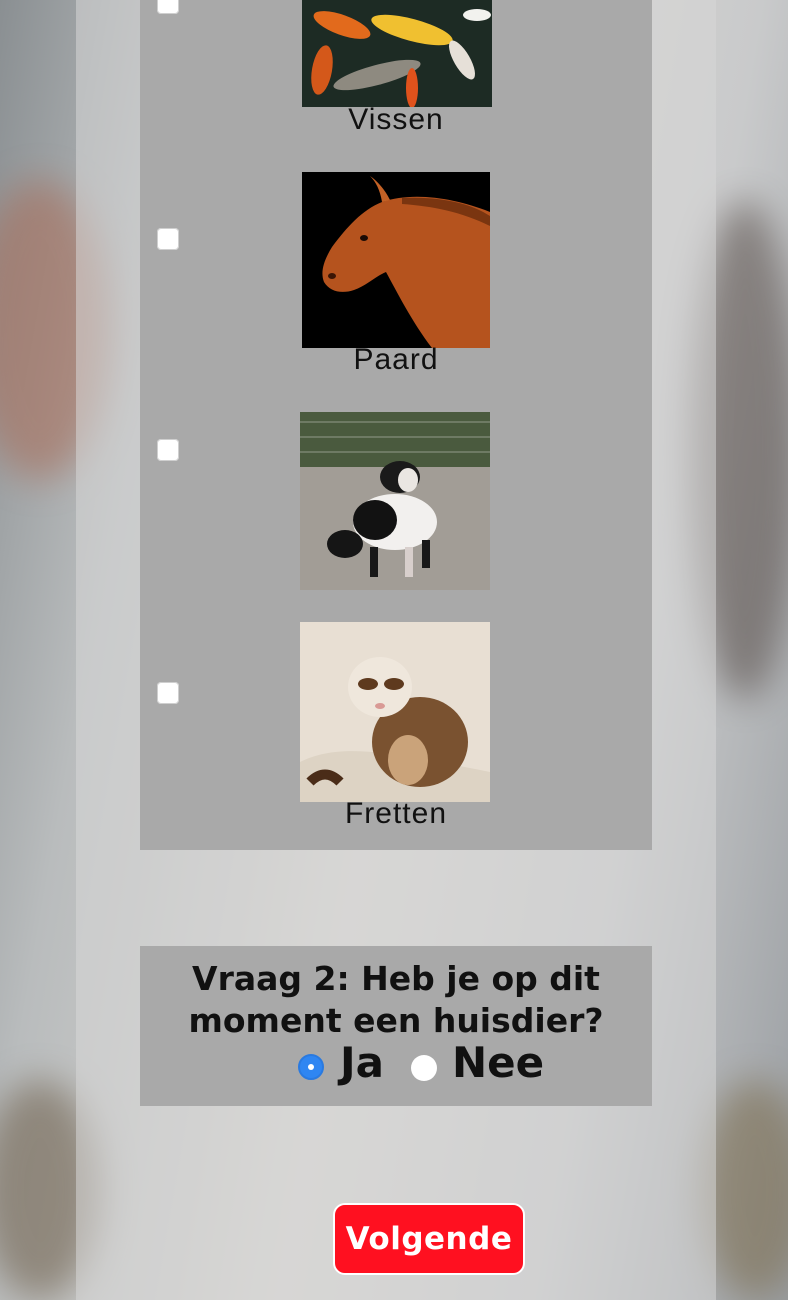 This screenshot has width=788, height=1300. I want to click on option-vissen: Vissen, so click(396, 70).